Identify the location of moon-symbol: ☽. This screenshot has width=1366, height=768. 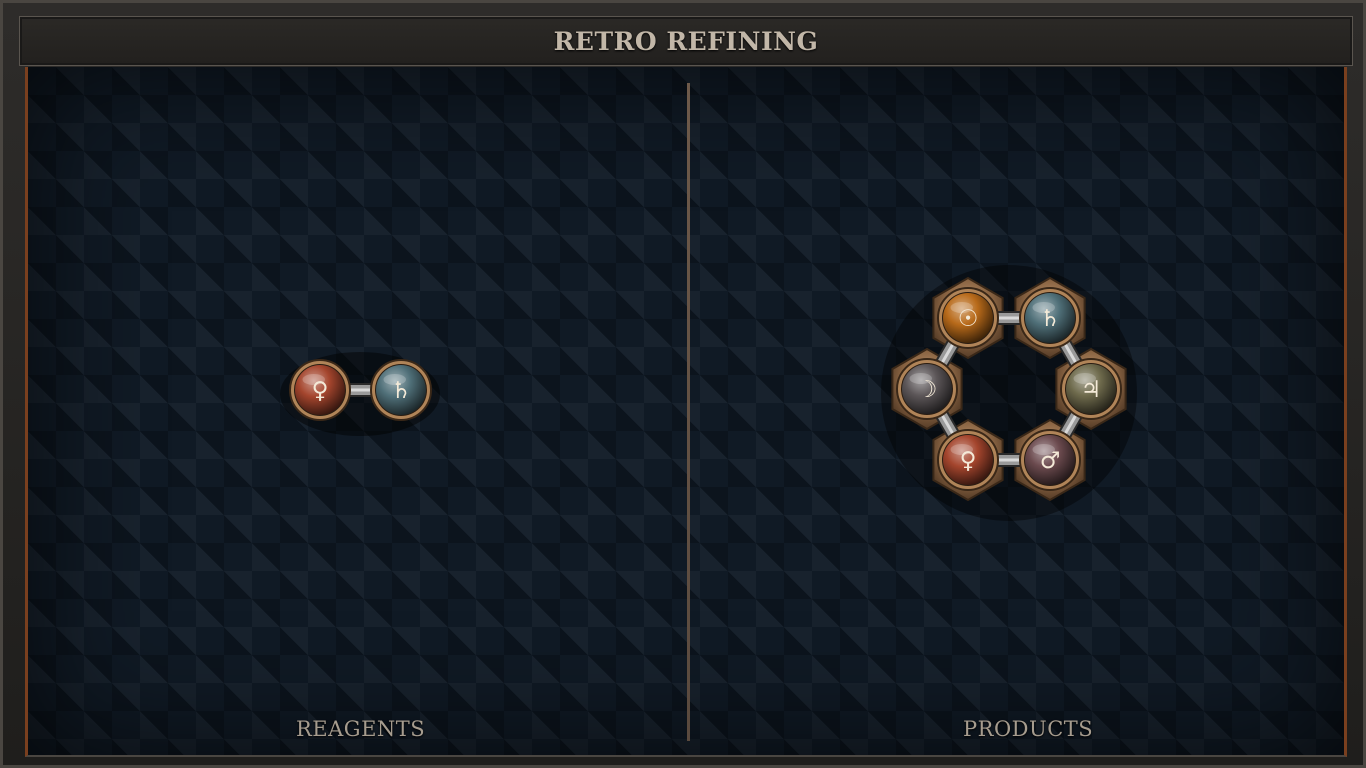
(927, 390).